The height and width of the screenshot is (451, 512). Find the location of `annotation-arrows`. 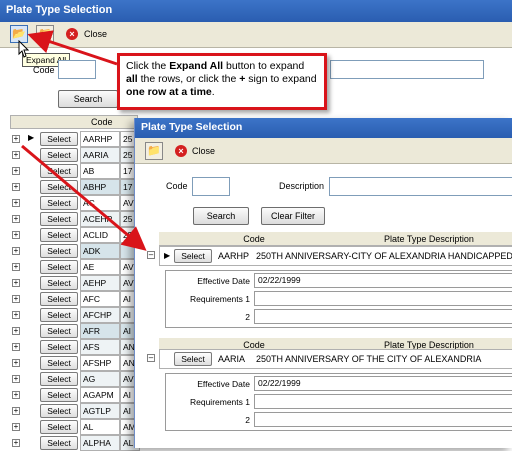

annotation-arrows is located at coordinates (84, 140).